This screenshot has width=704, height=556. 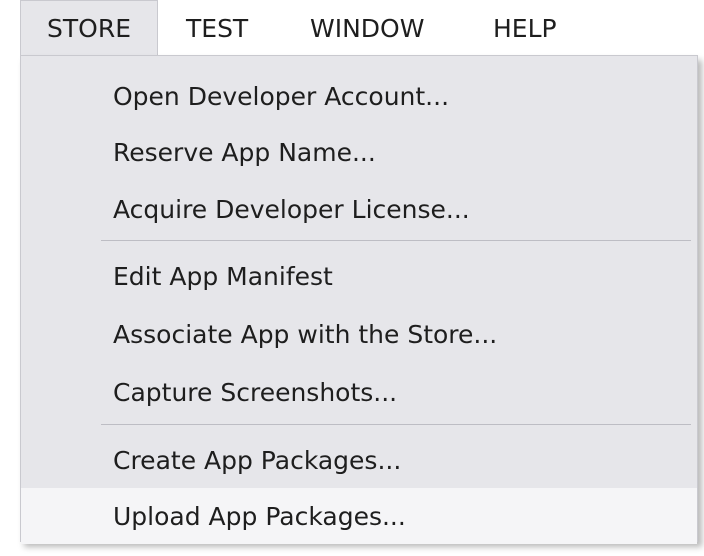 I want to click on menu-help: HELP, so click(x=525, y=28).